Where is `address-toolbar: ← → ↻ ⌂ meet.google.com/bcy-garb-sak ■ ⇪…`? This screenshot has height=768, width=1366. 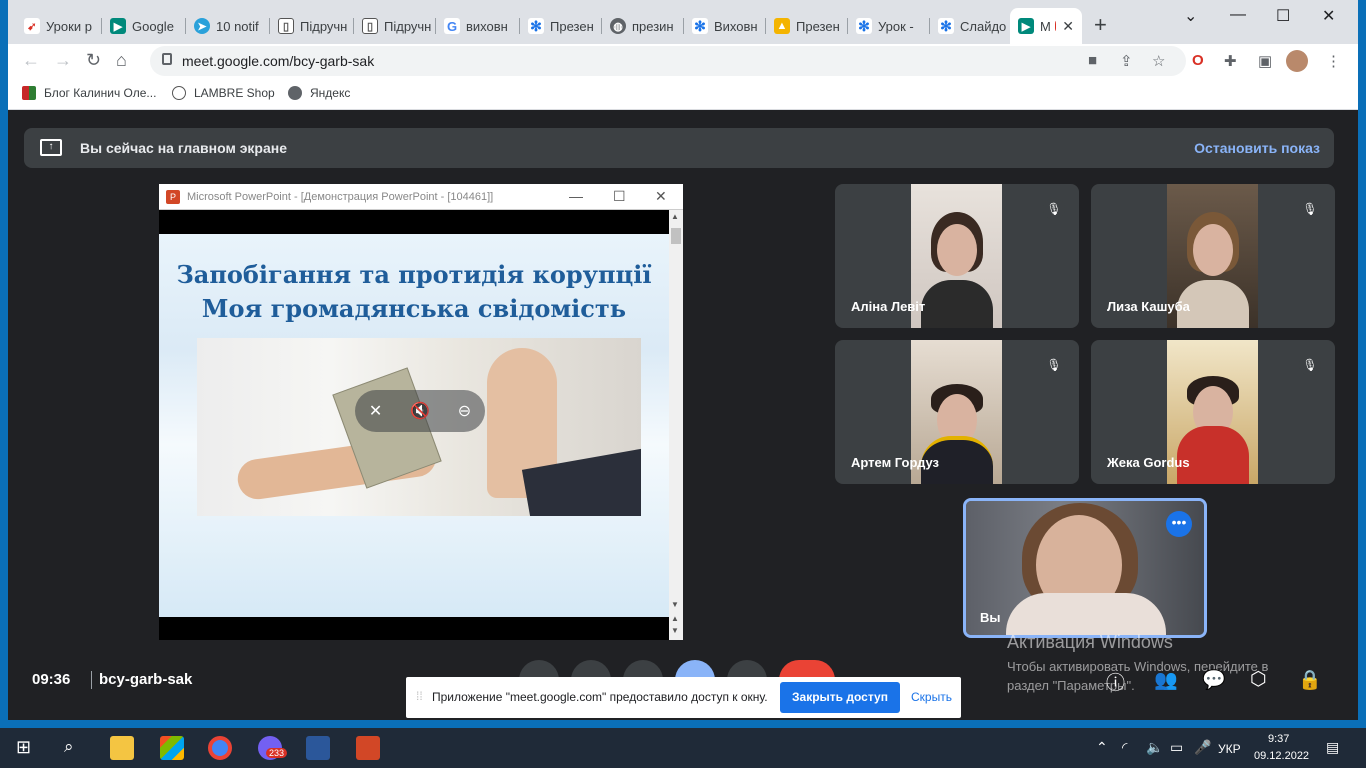 address-toolbar: ← → ↻ ⌂ meet.google.com/bcy-garb-sak ■ ⇪… is located at coordinates (683, 61).